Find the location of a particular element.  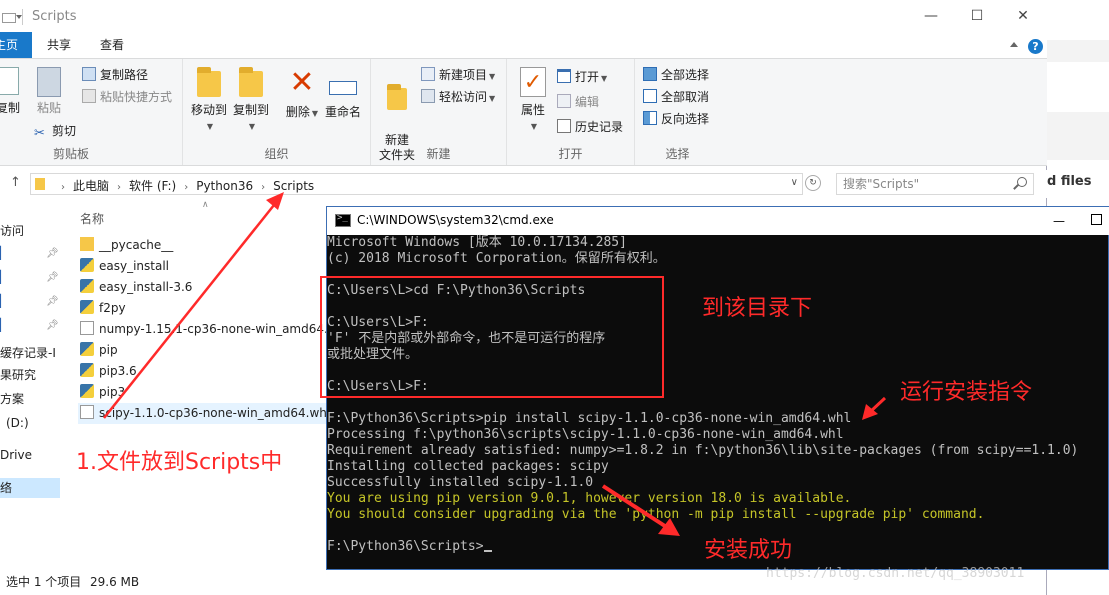

collapse-ribbon-icon is located at coordinates (1014, 44).